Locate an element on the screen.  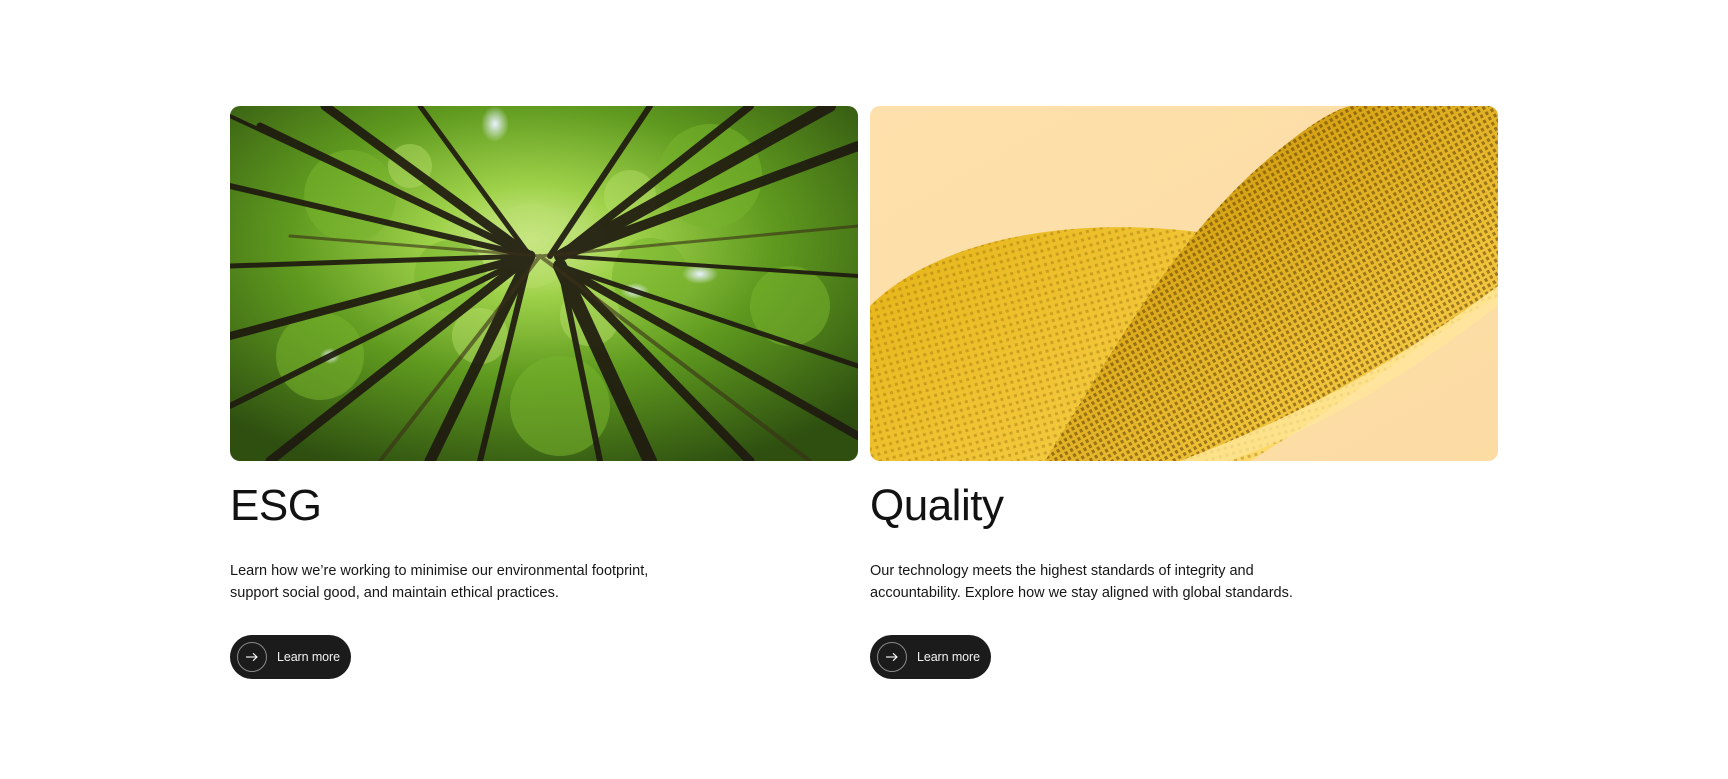
card-title: ESG is located at coordinates (276, 505).